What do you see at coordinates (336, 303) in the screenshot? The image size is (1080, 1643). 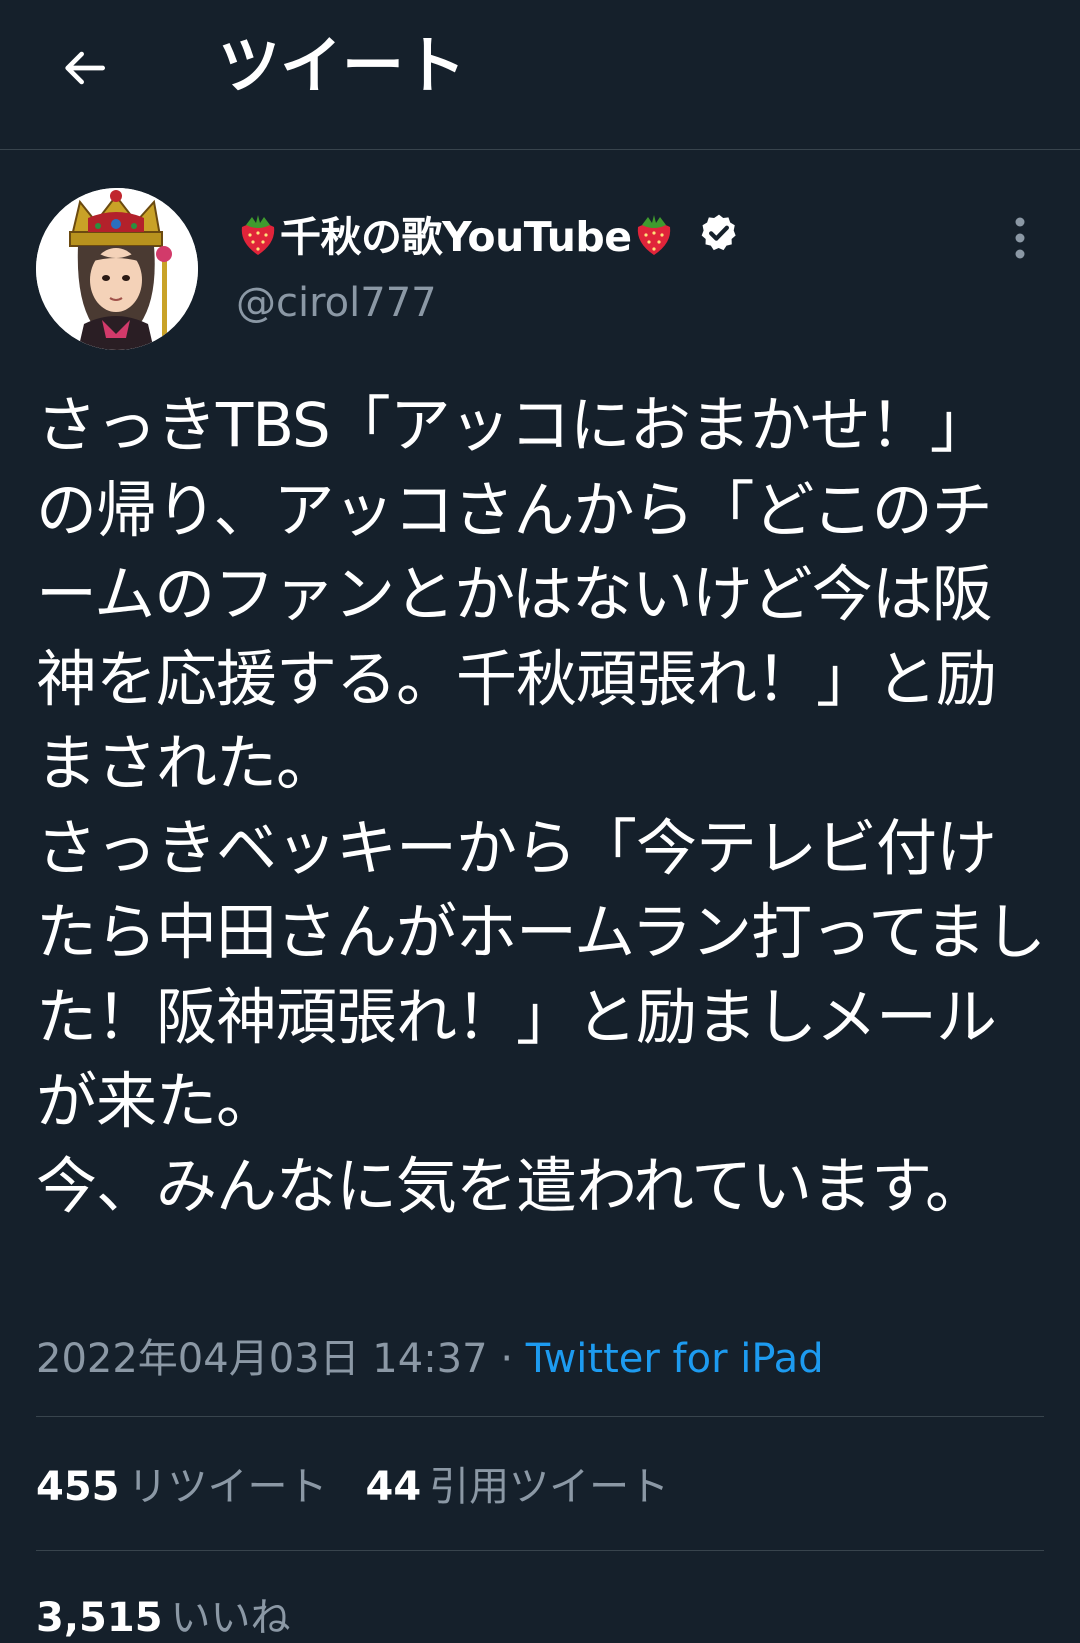 I see `author-handle: @cirol777` at bounding box center [336, 303].